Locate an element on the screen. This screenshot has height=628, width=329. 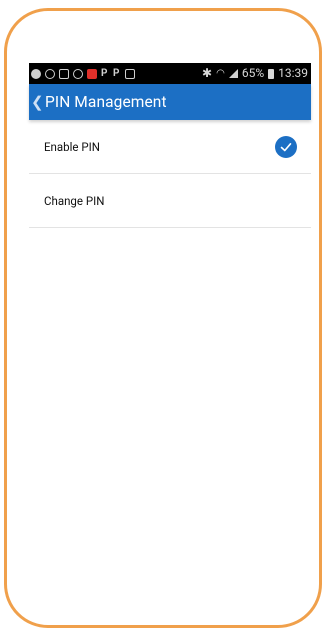
status-bar: P P ✱ ◠ 65% 13:39 is located at coordinates (170, 73).